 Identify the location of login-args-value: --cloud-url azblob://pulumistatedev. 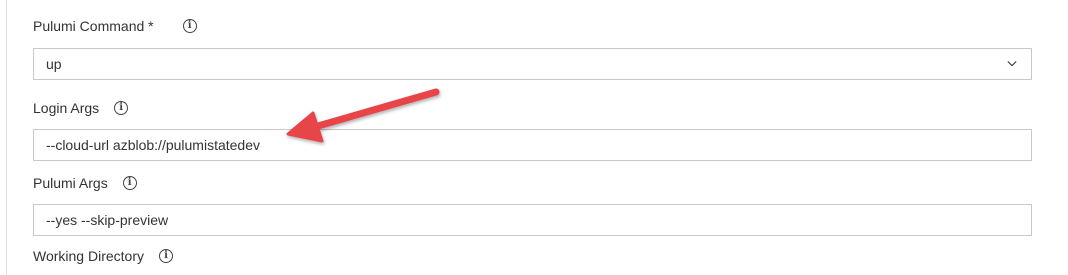
(153, 145).